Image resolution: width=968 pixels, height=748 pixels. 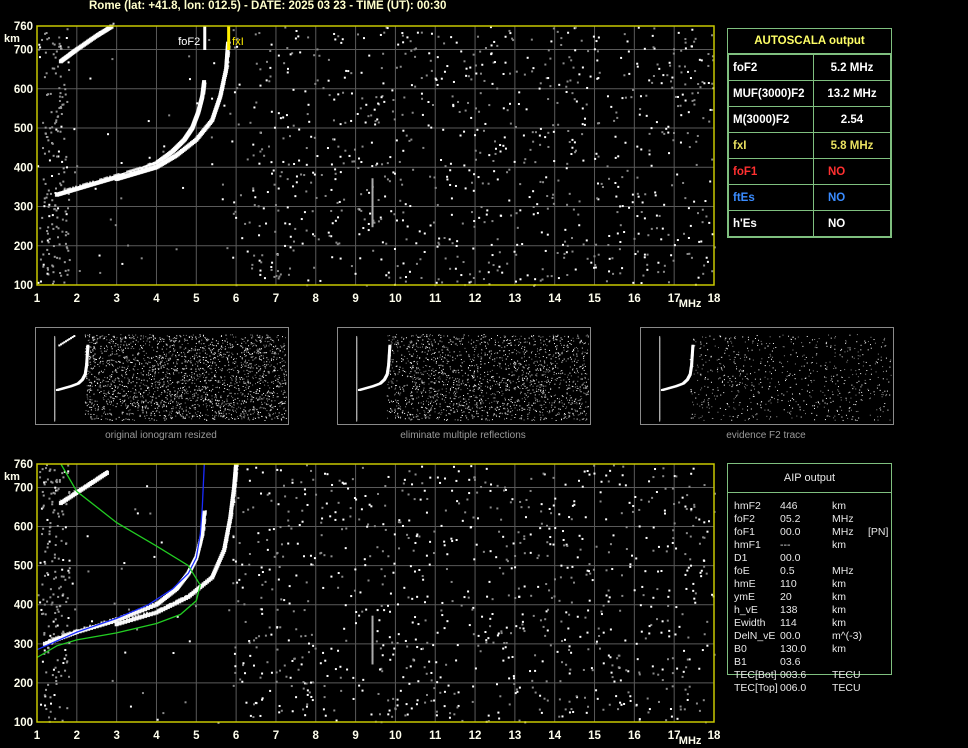 I want to click on marker-fxI, so click(x=229, y=38).